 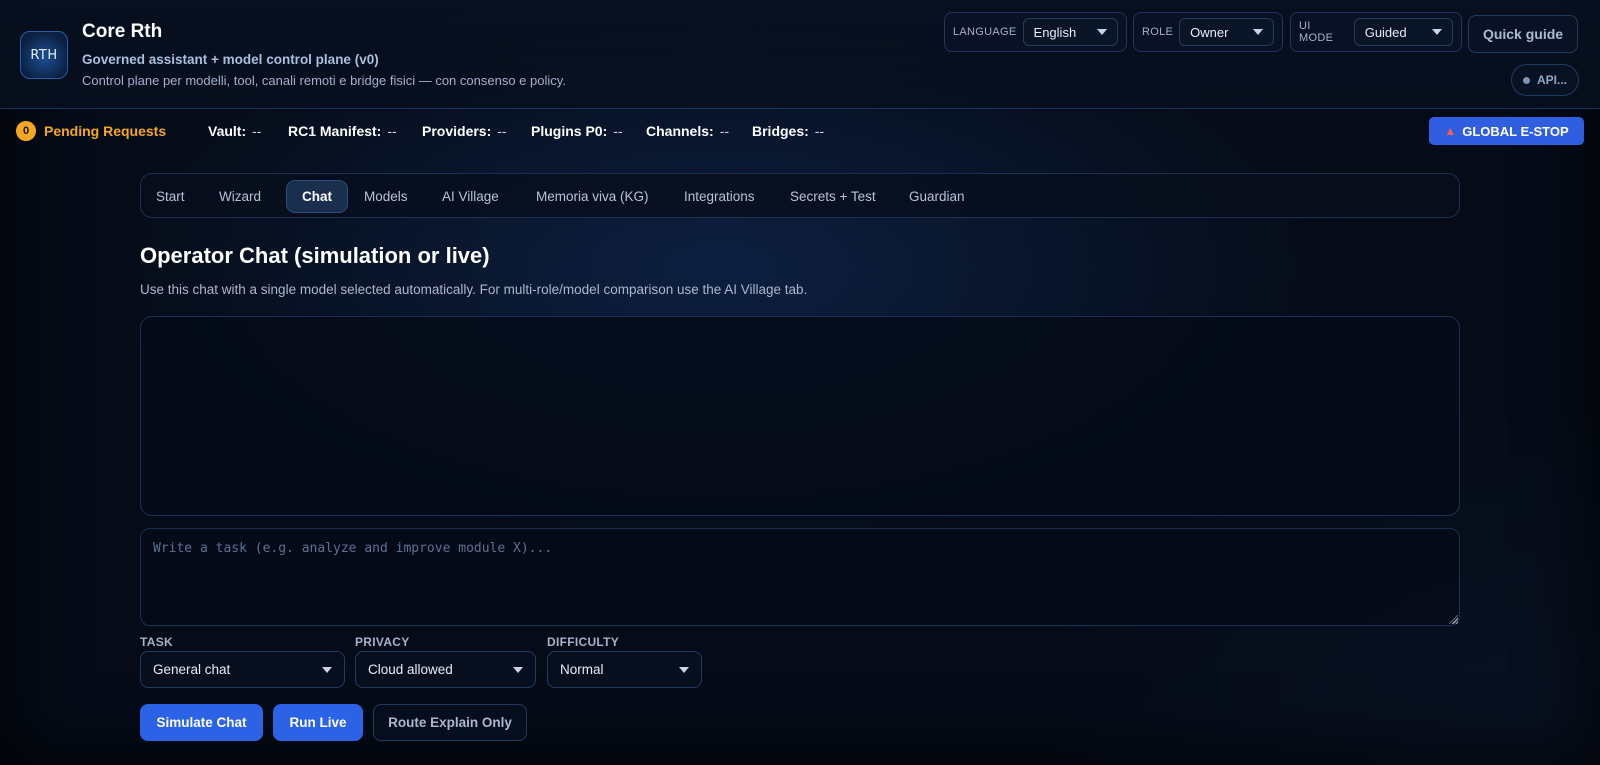 I want to click on status-channels: Channels: --, so click(x=687, y=131).